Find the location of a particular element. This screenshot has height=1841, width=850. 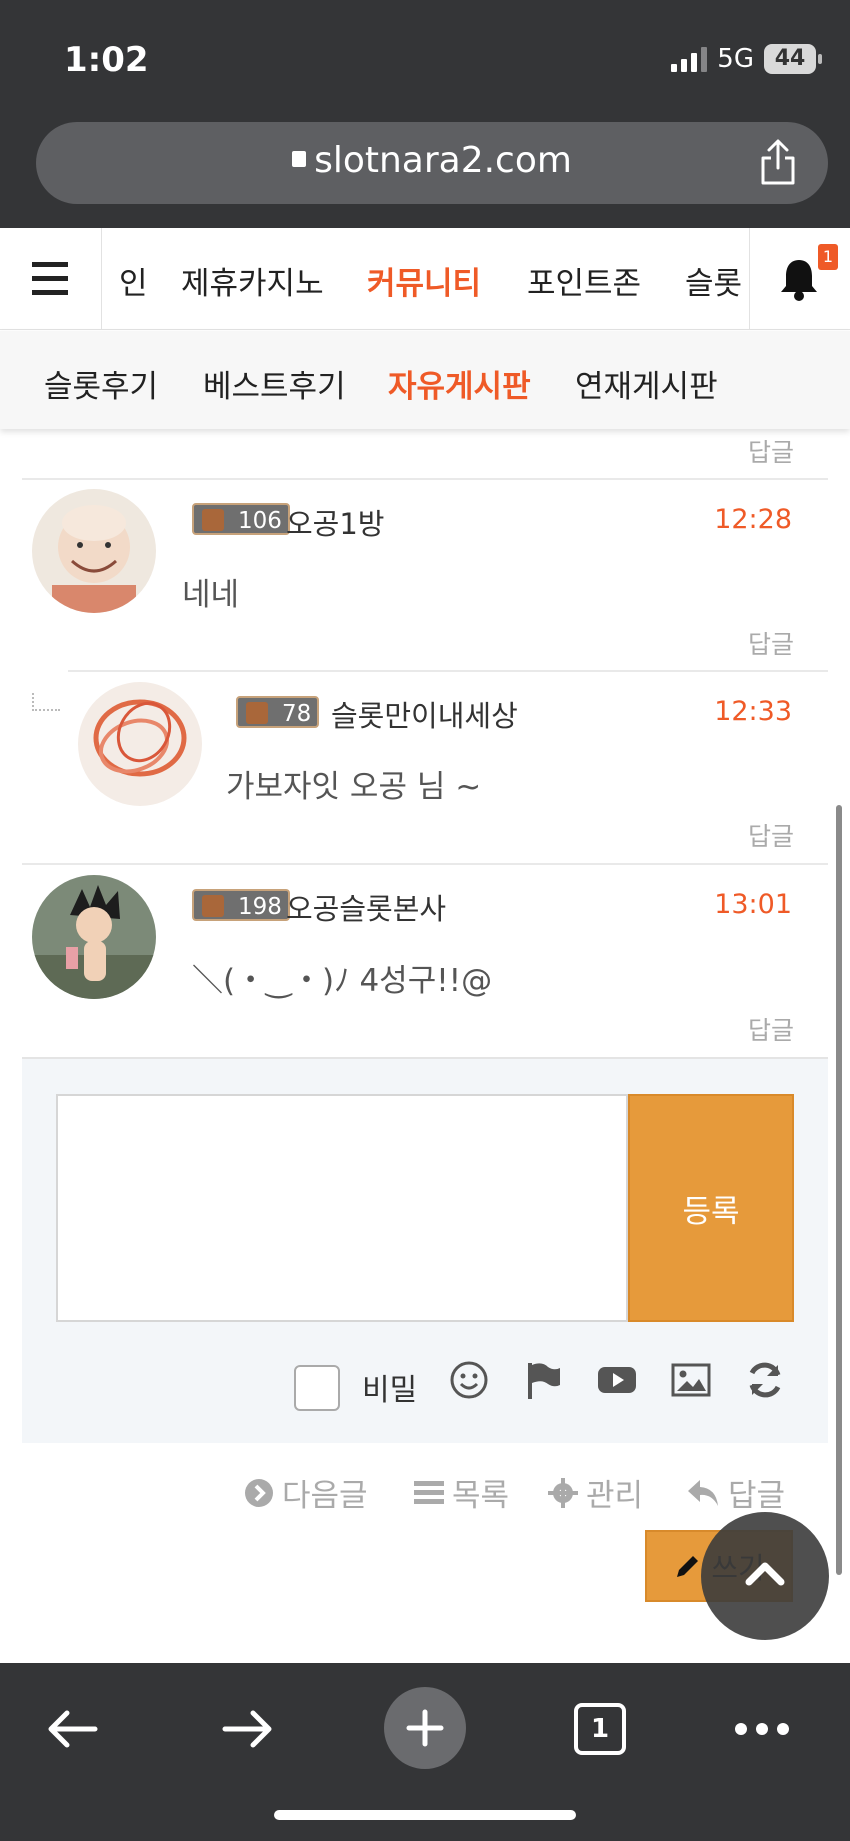

notification-badge: 1 is located at coordinates (828, 257).